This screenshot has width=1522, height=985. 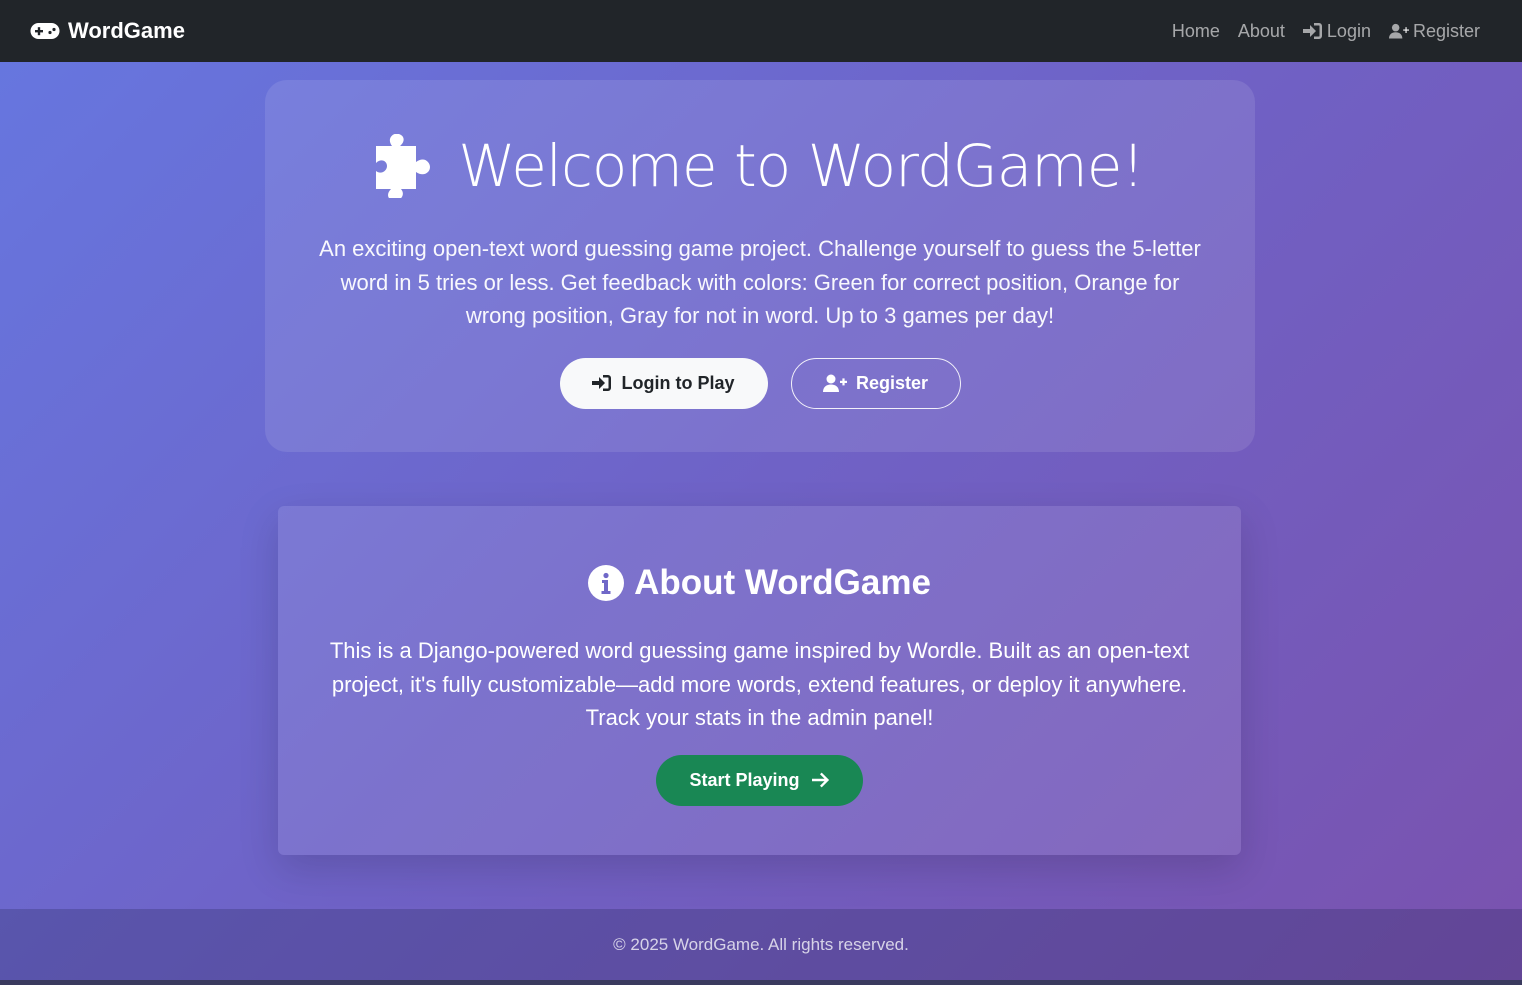 I want to click on footer-copyright: © 2025 WordGame. All rights reserved., so click(x=761, y=944).